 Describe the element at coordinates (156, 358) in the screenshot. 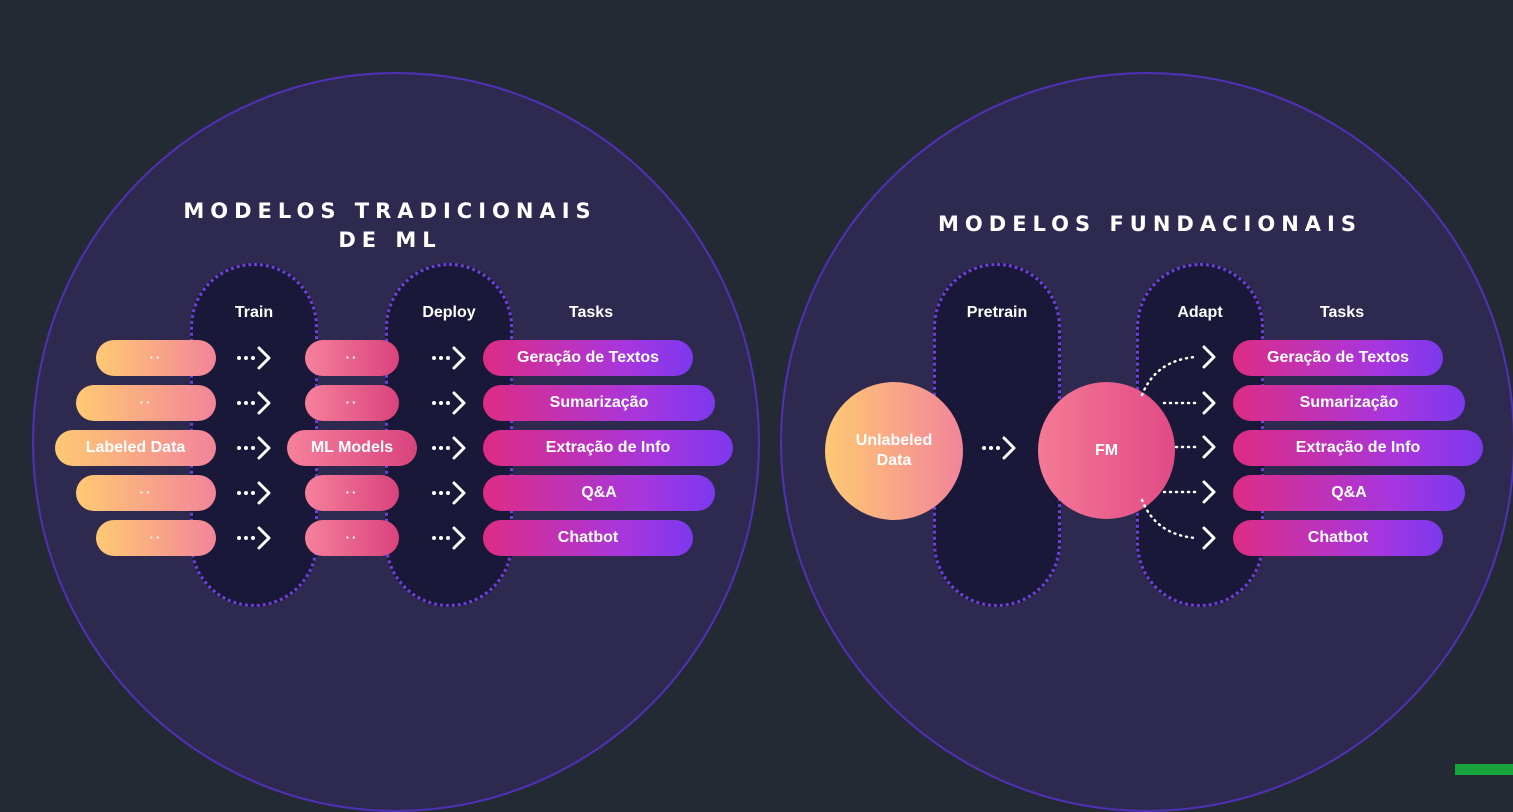

I see `data-pill-1: ··` at that location.